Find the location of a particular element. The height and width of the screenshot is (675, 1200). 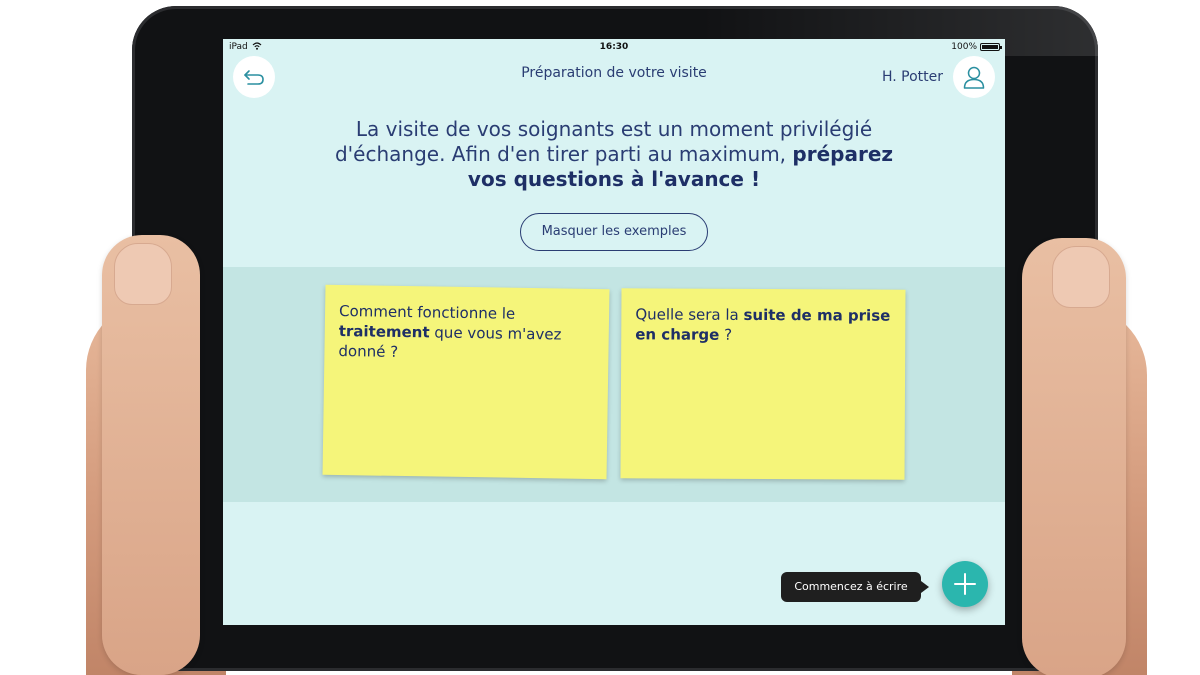

hide-examples-button: Masquer les exemples is located at coordinates (614, 232).